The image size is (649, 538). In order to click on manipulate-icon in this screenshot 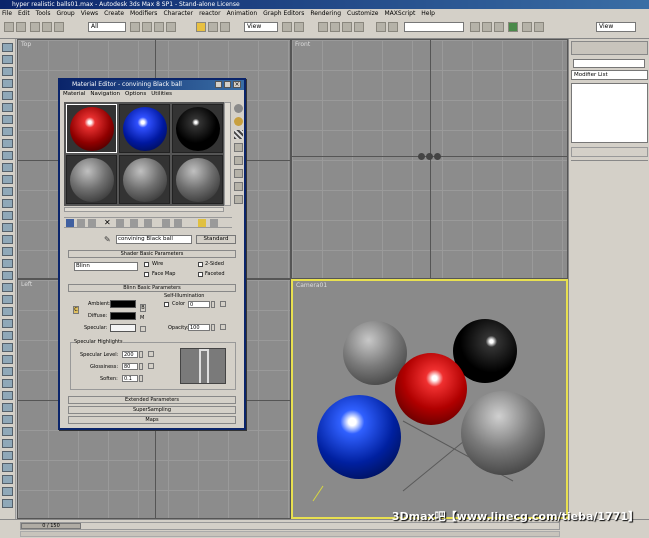, I will do `click(299, 27)`.